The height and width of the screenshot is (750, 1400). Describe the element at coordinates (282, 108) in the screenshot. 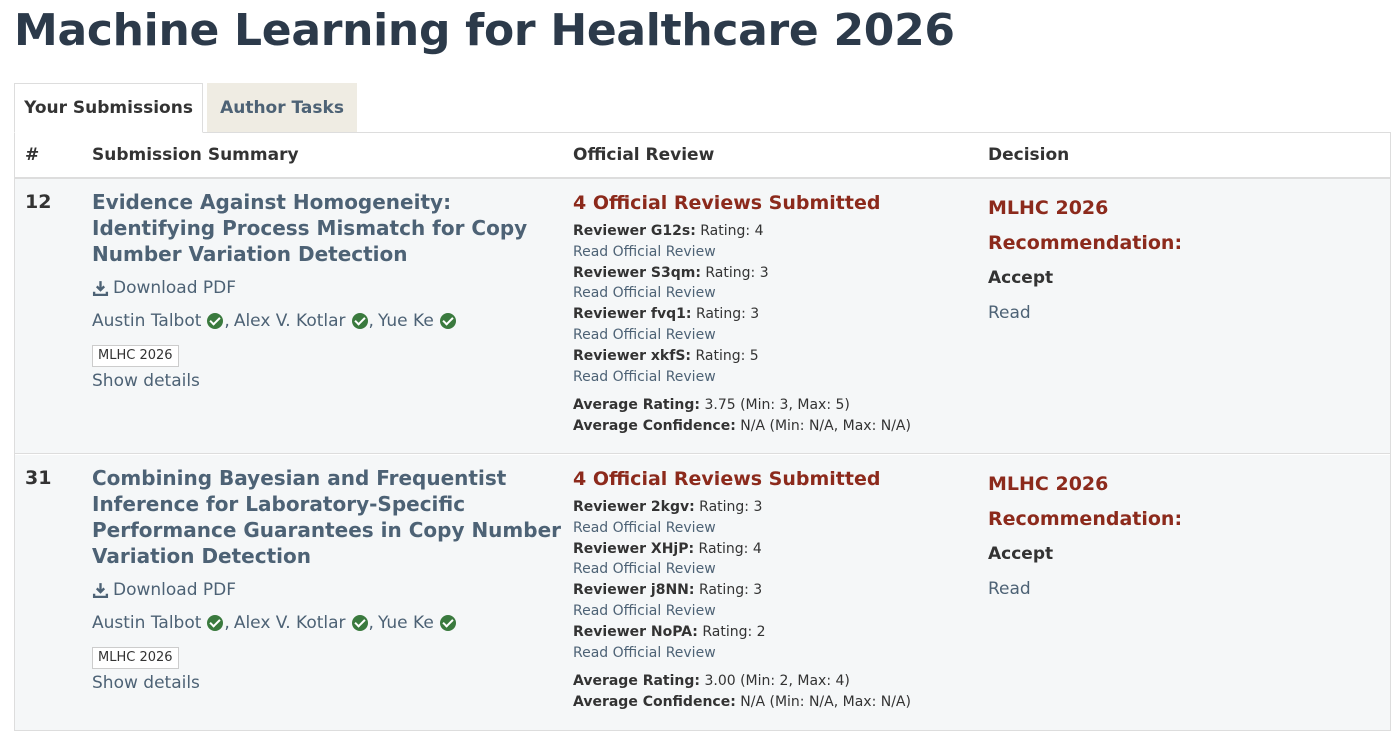

I see `tab-author-tasks: Author Tasks` at that location.